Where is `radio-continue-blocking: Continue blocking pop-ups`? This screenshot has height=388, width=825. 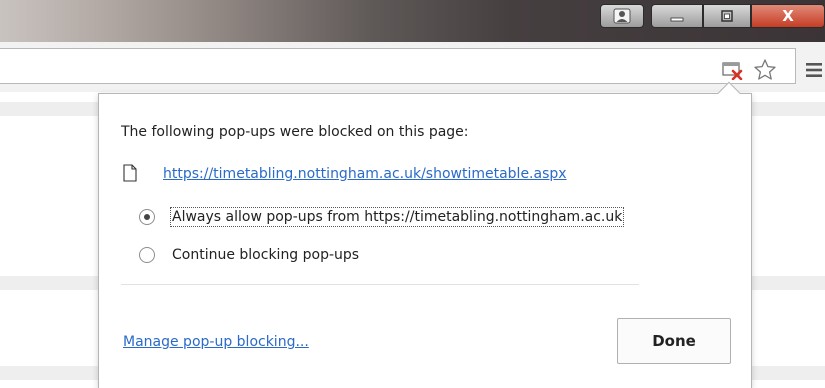 radio-continue-blocking: Continue blocking pop-ups is located at coordinates (249, 255).